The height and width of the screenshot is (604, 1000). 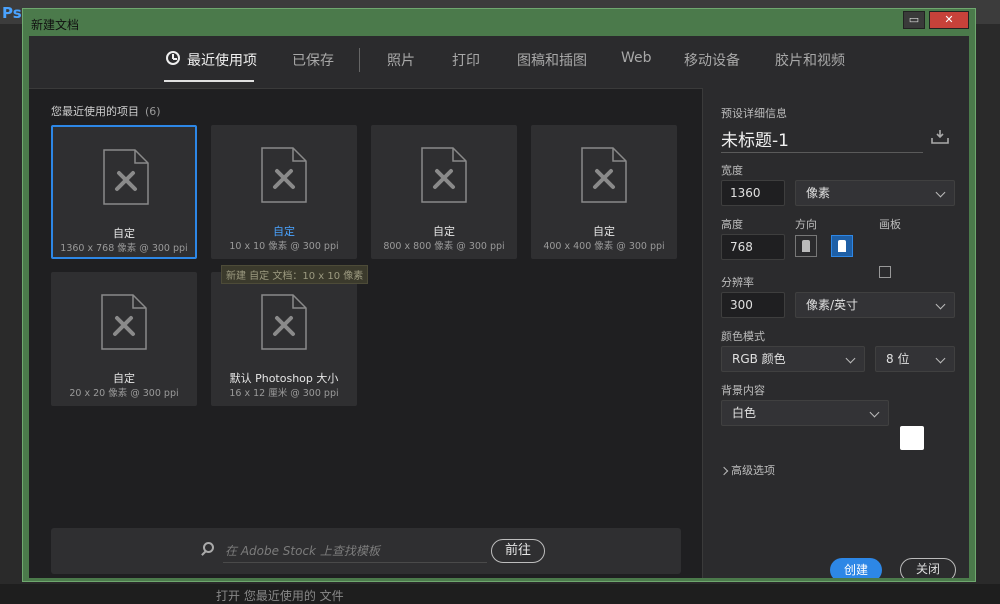 I want to click on background-label: 背景内容, so click(x=743, y=390).